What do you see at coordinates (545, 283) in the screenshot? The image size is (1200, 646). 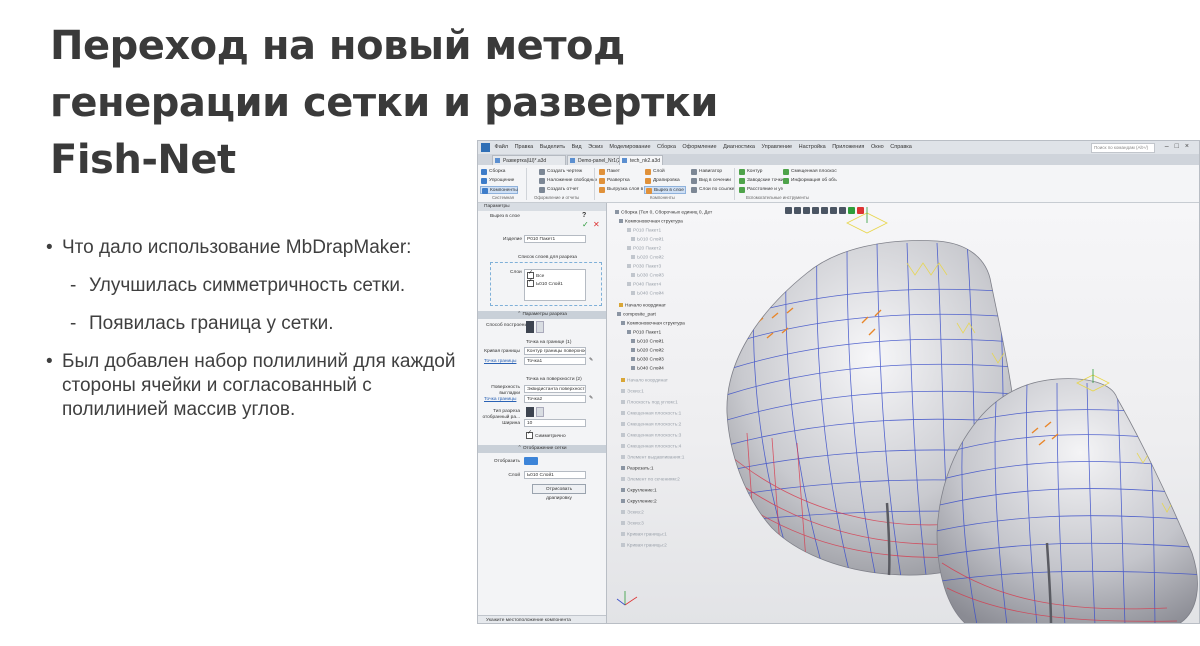 I see `layer-1-option: Ь010 Слой1` at bounding box center [545, 283].